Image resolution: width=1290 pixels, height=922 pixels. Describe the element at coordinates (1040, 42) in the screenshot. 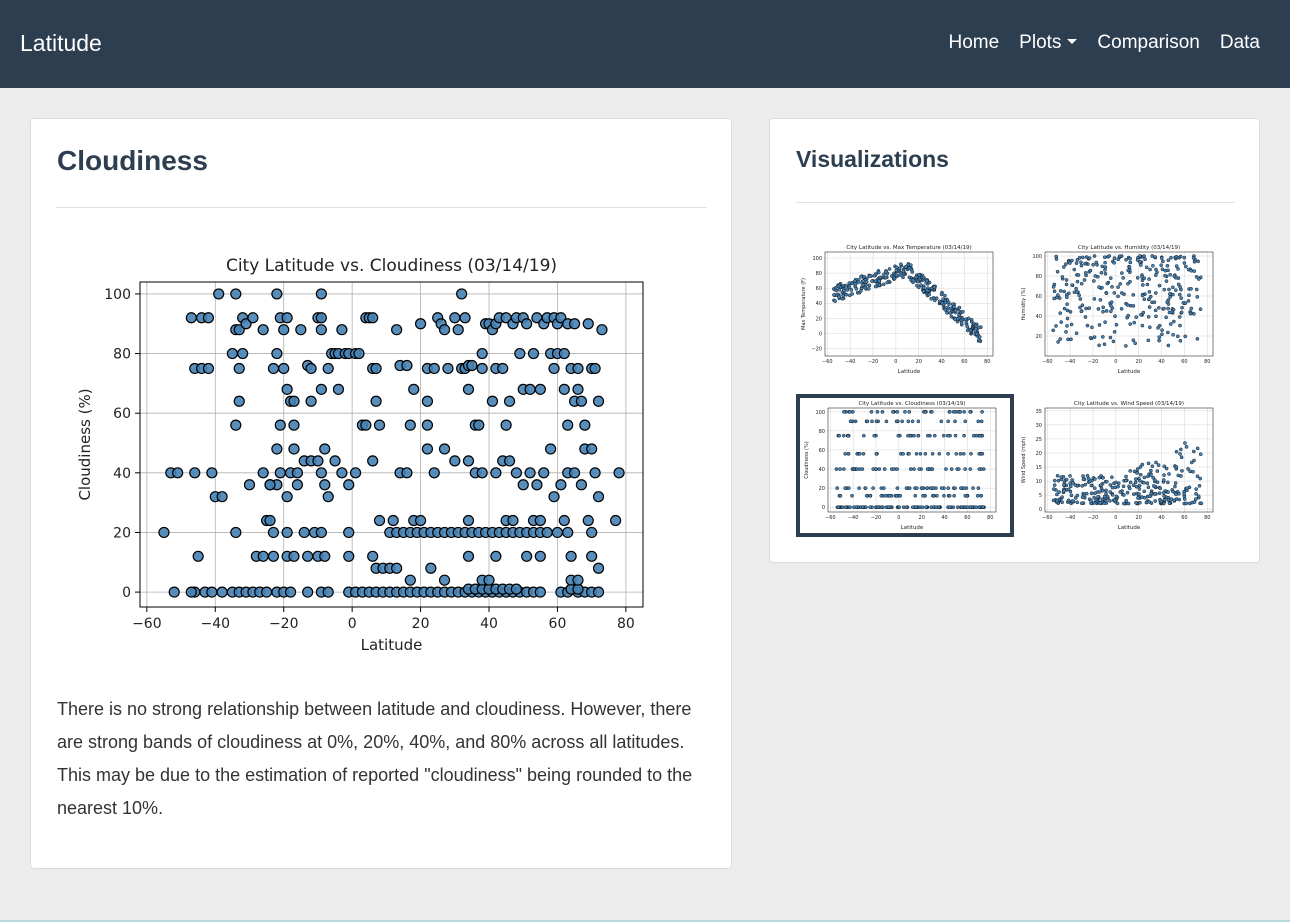

I see `nav-plots-label: Plots` at that location.